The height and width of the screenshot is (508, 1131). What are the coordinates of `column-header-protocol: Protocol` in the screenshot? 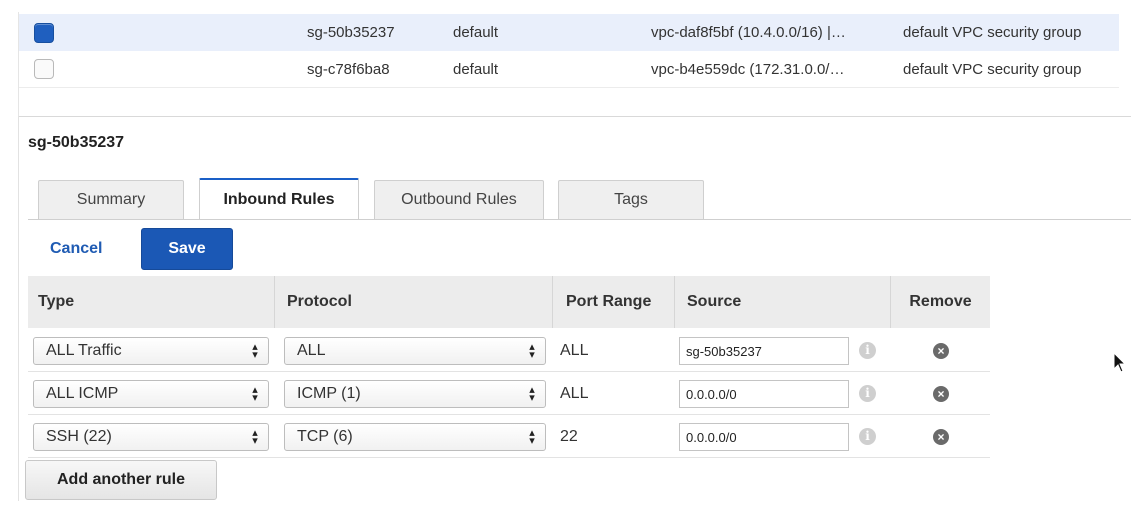 It's located at (414, 302).